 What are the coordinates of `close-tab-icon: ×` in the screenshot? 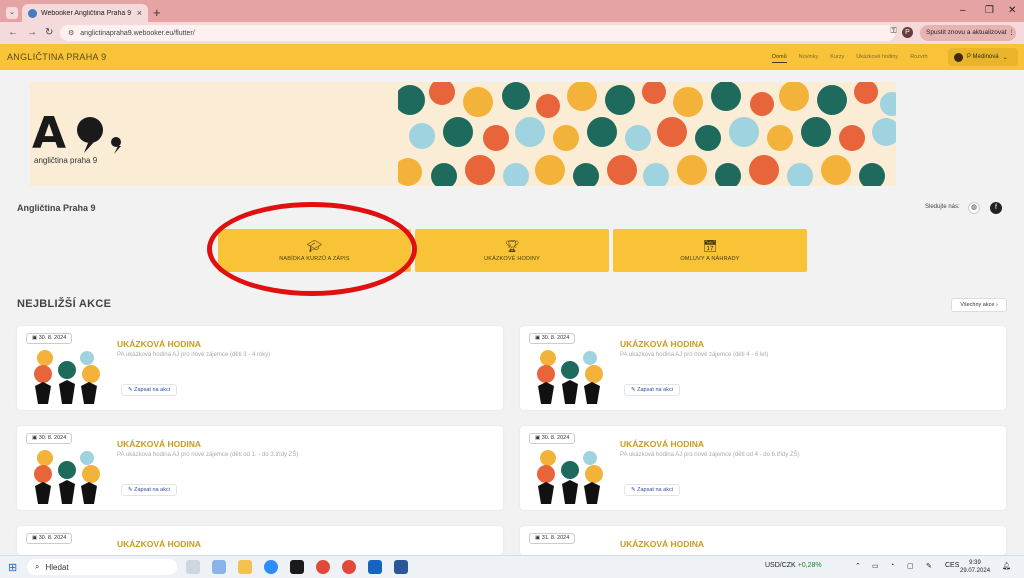 It's located at (139, 13).